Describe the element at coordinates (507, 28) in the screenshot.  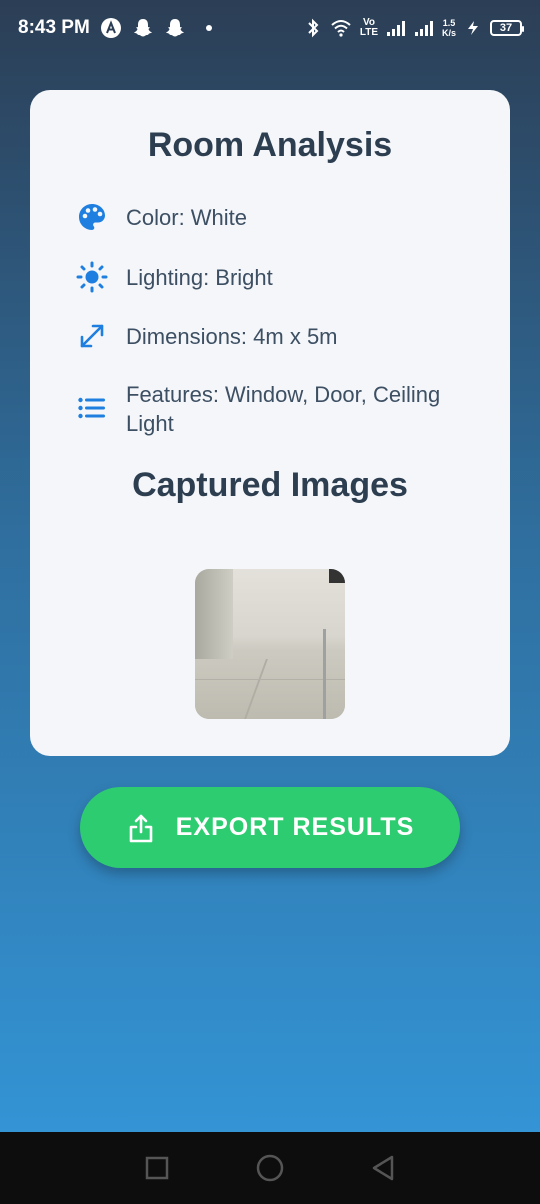
I see `battery-icon: 37` at that location.